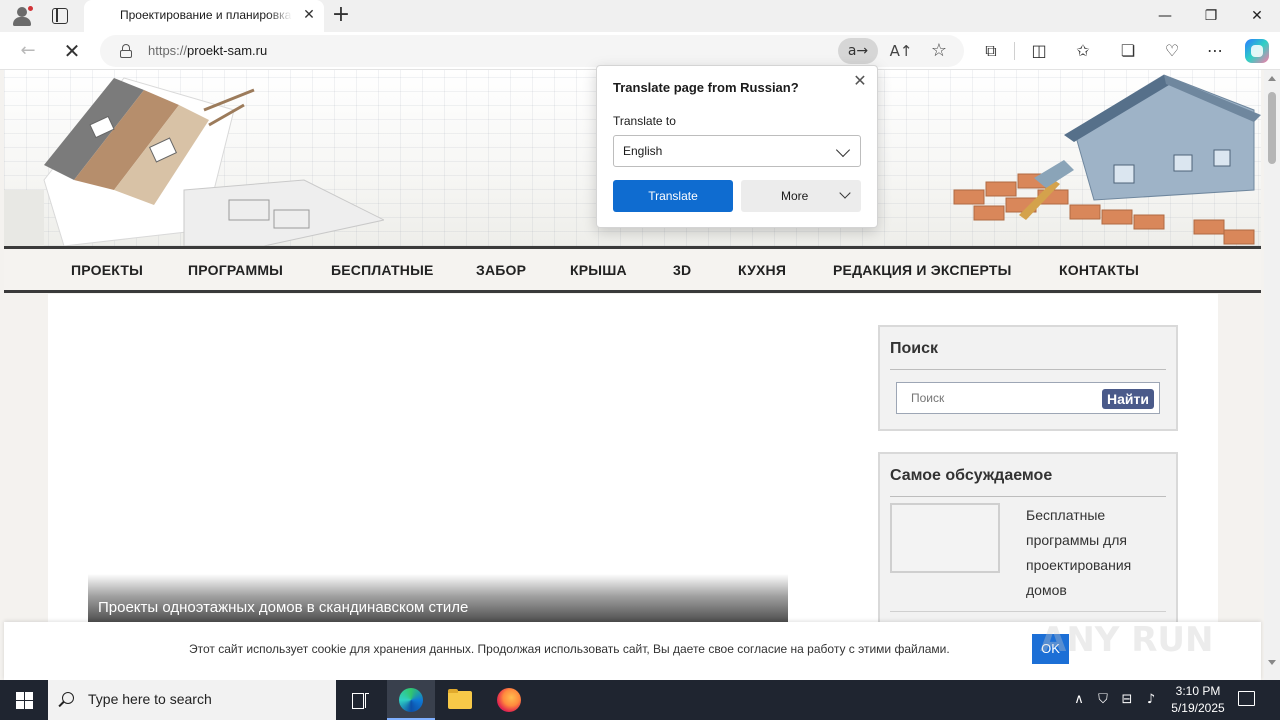 The height and width of the screenshot is (720, 1280). What do you see at coordinates (1103, 700) in the screenshot?
I see `security-tray-icon: ⛉` at bounding box center [1103, 700].